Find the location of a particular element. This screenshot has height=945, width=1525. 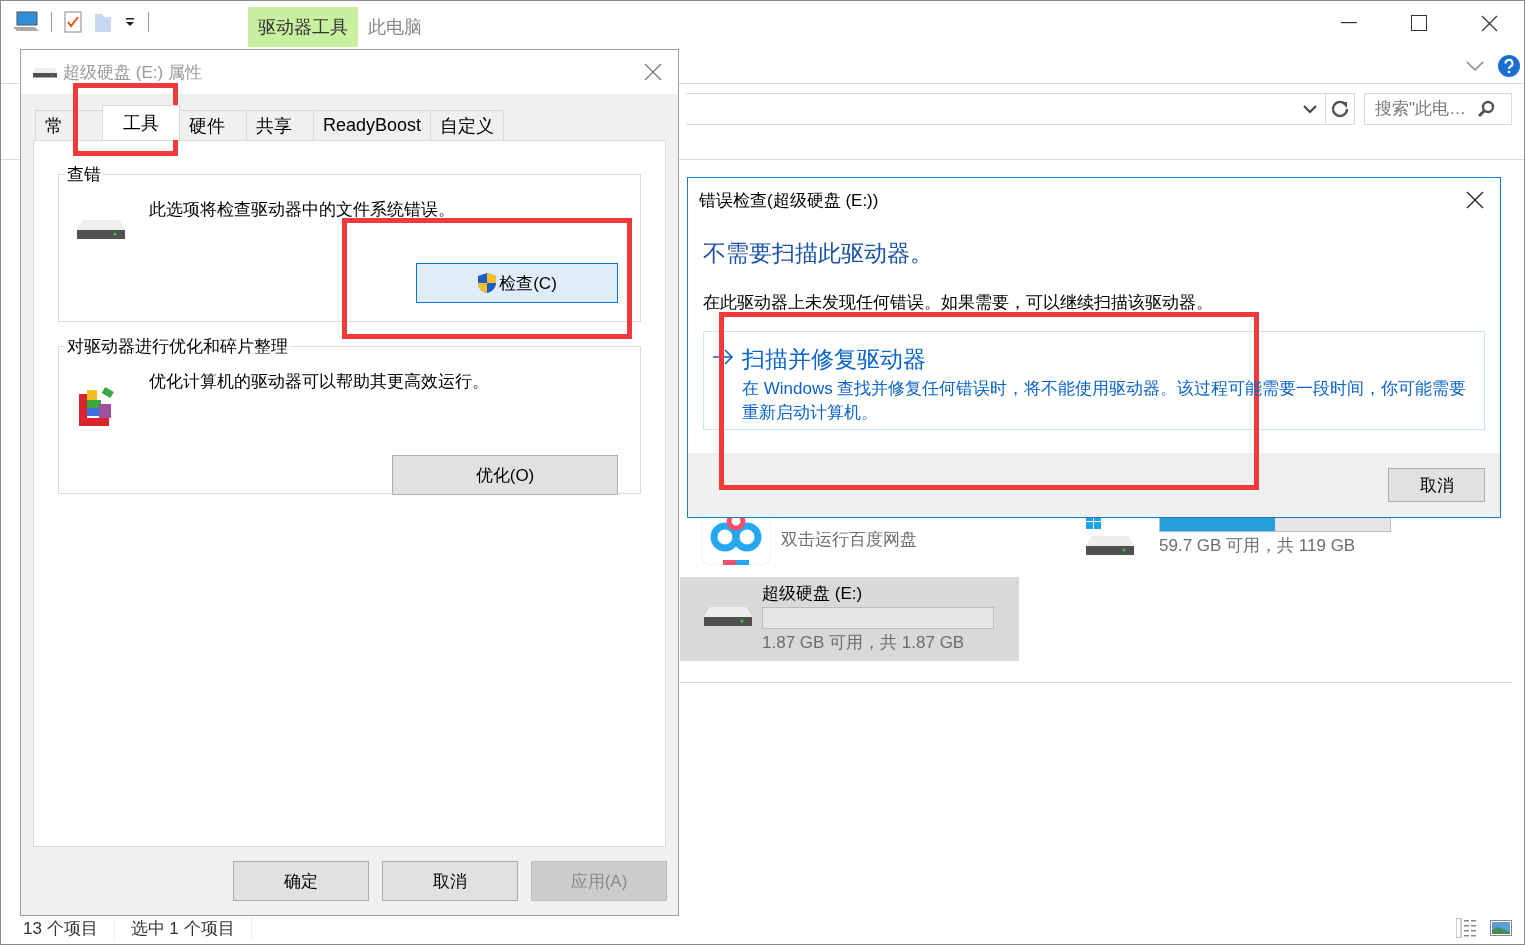

refresh-icon is located at coordinates (1340, 109).